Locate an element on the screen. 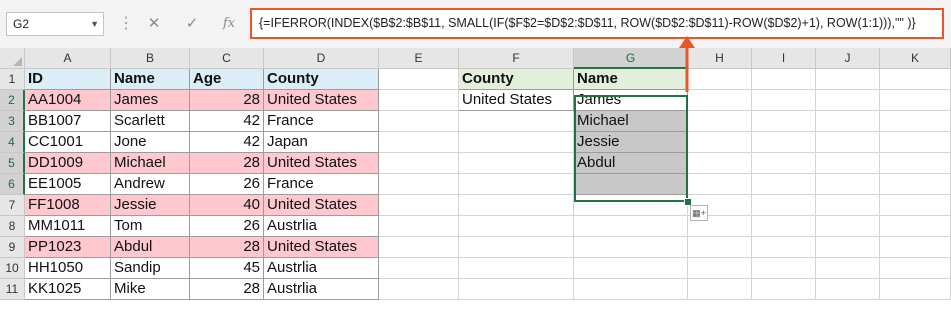  table-header-cell: County is located at coordinates (321, 79).